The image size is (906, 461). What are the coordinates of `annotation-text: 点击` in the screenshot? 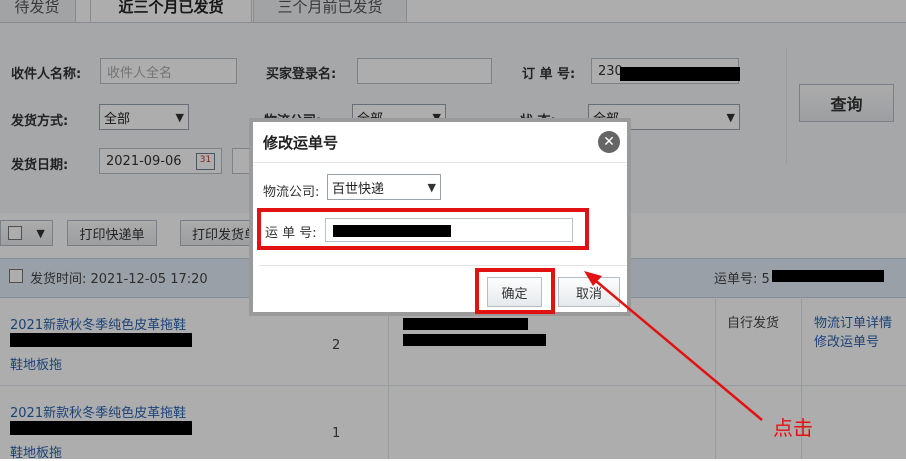 It's located at (793, 428).